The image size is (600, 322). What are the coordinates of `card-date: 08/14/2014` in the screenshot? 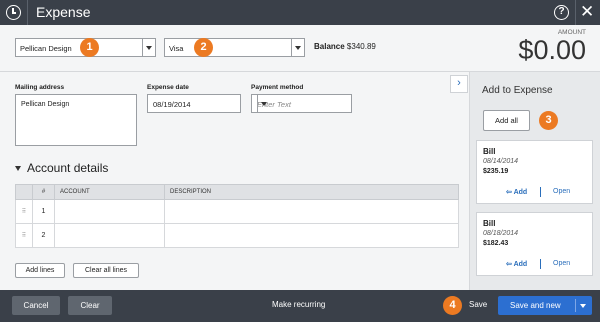 It's located at (501, 161).